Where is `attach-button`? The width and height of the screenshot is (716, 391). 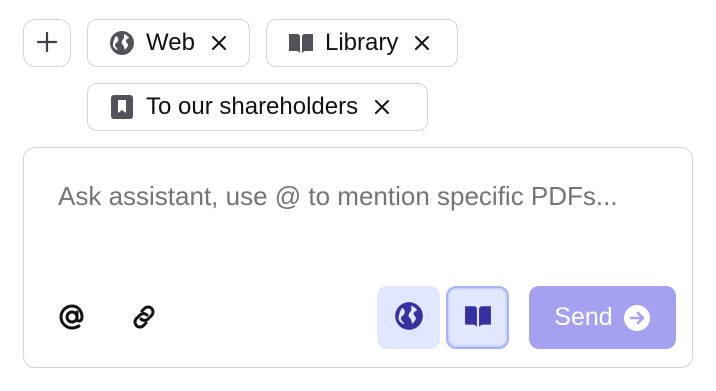
attach-button is located at coordinates (144, 318).